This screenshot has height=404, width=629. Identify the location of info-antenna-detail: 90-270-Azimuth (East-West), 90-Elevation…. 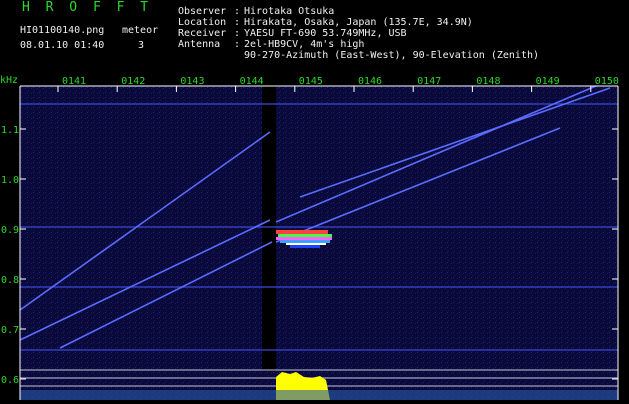
(392, 55).